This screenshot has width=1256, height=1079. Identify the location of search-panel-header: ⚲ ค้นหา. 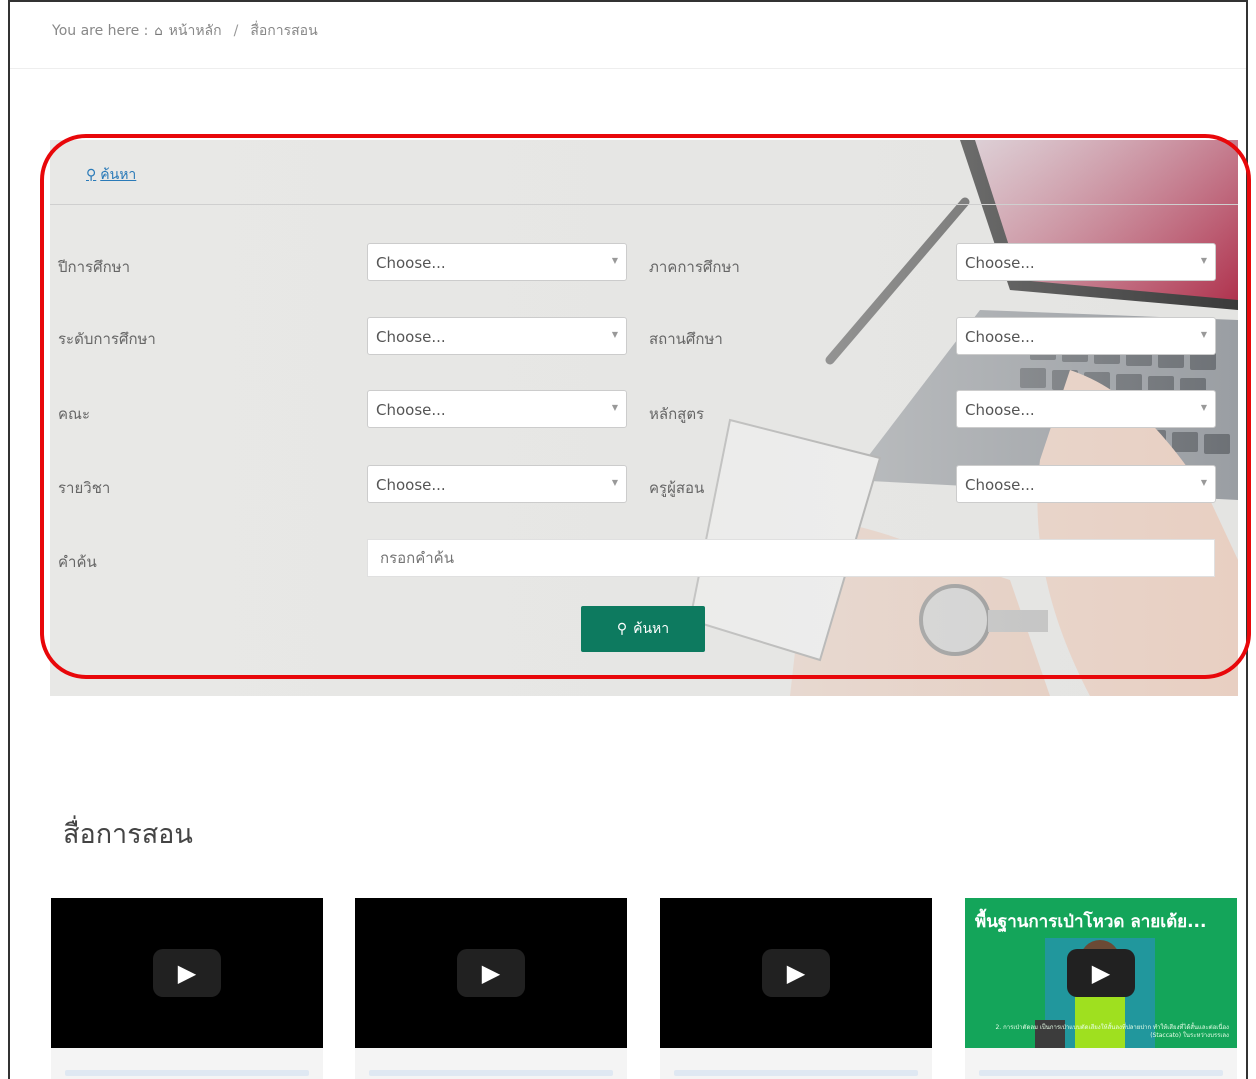
(644, 172).